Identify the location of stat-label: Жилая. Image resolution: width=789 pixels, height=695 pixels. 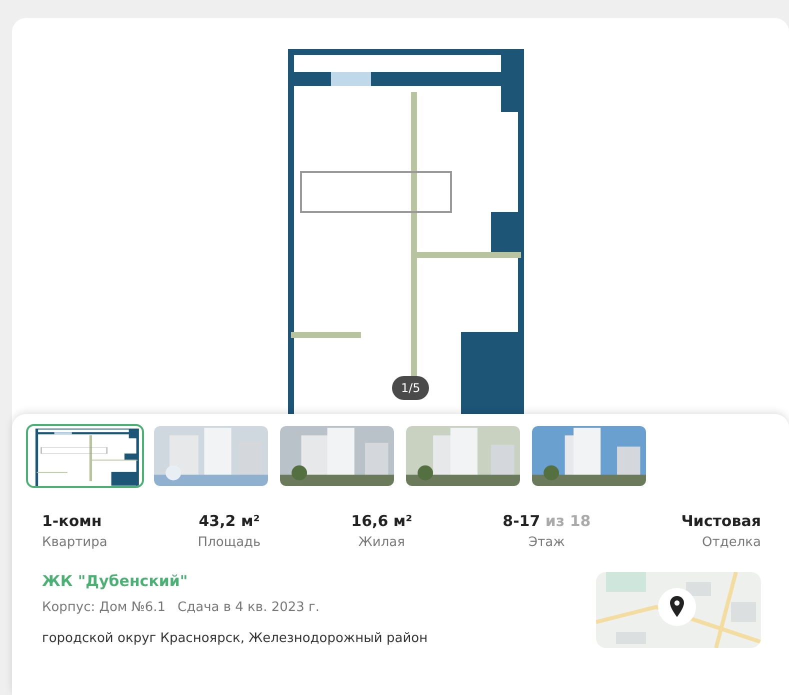
(381, 542).